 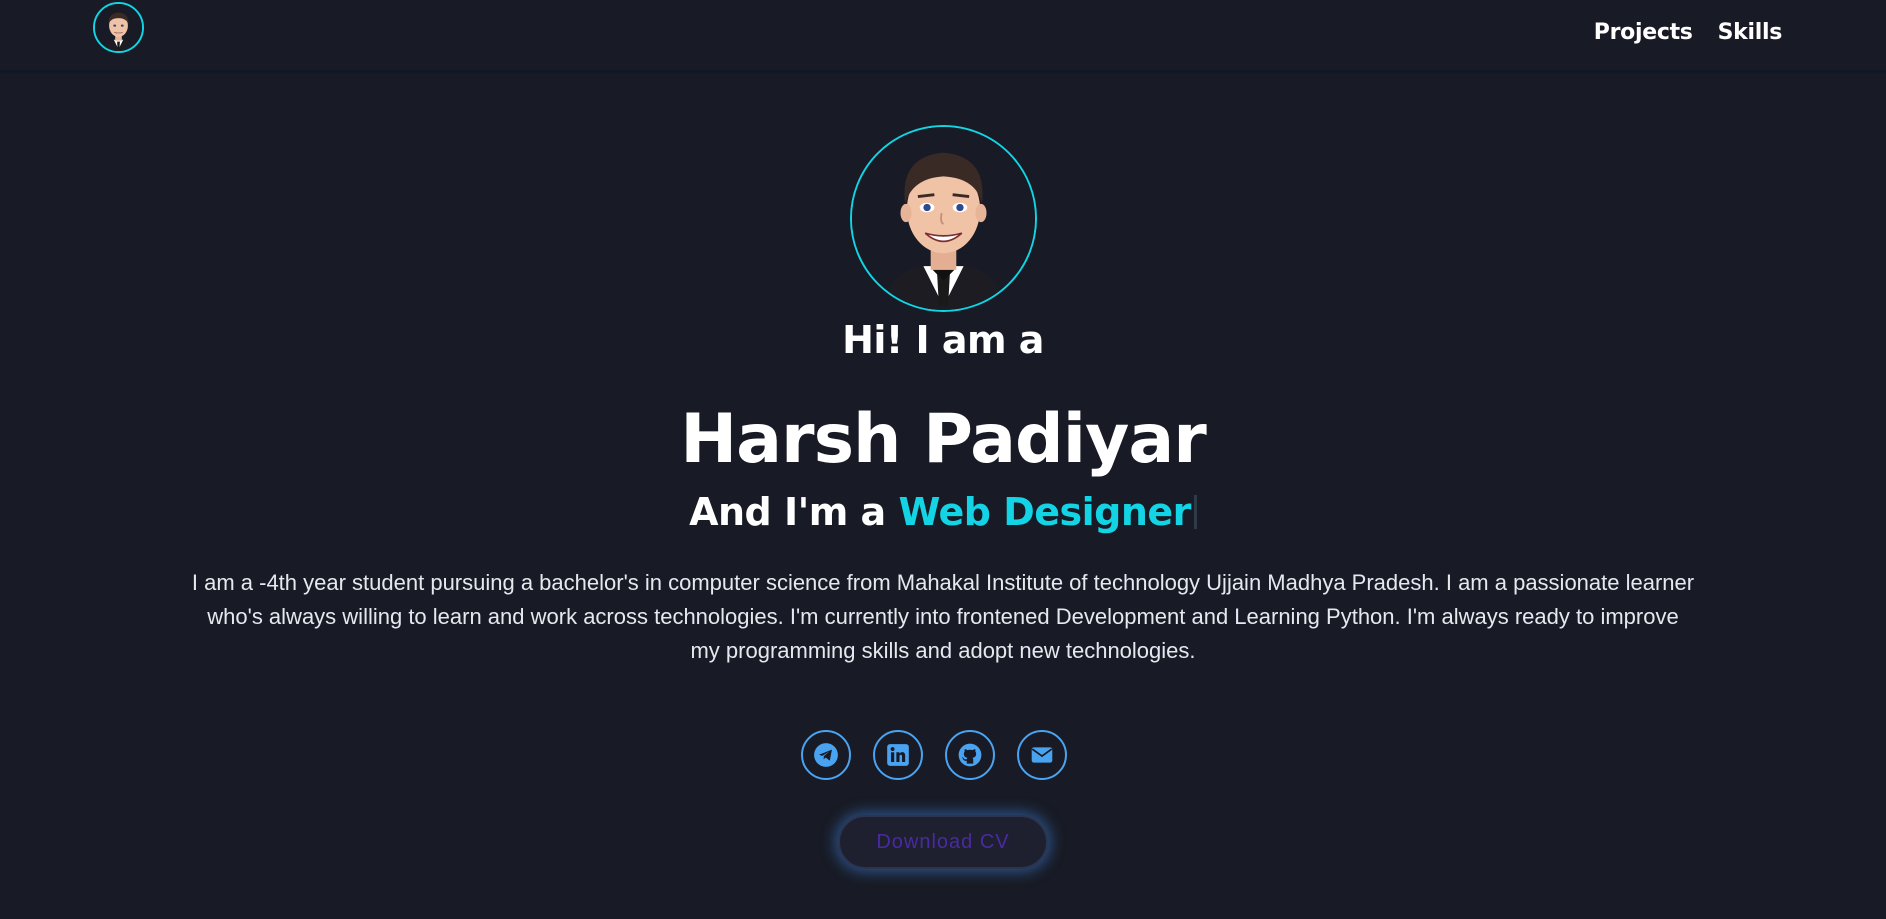 I want to click on email-button, so click(x=1042, y=755).